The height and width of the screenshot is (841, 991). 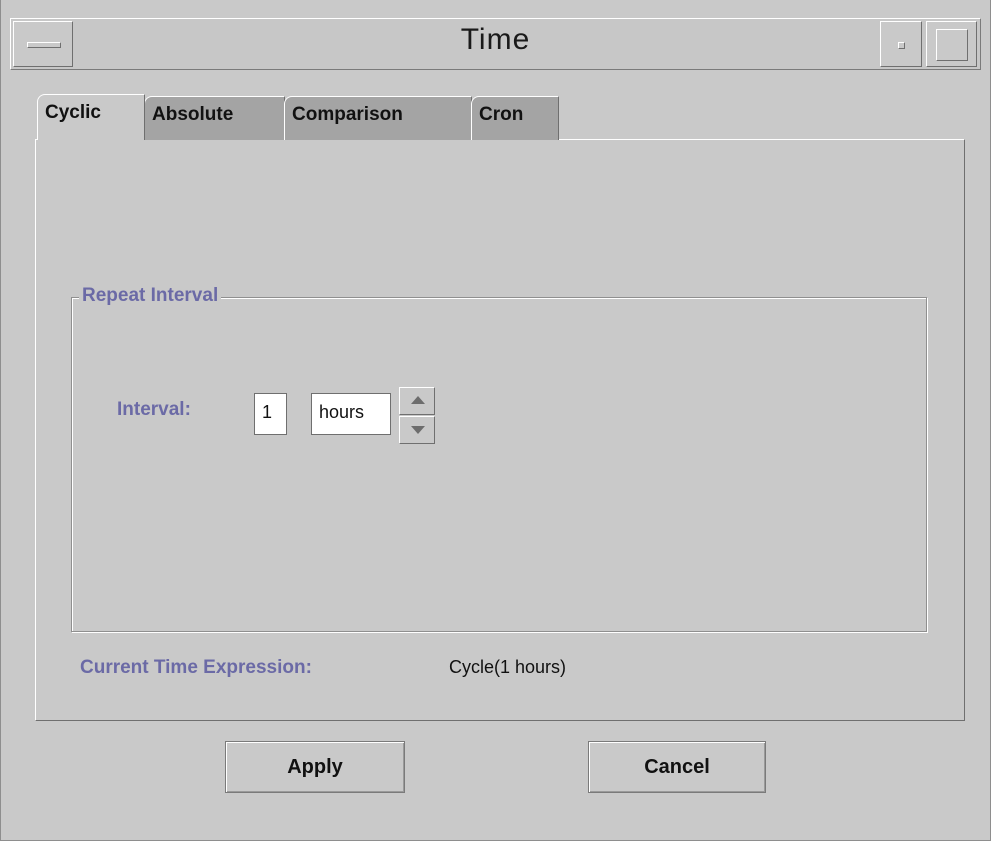 What do you see at coordinates (154, 409) in the screenshot?
I see `interval-label: Interval:` at bounding box center [154, 409].